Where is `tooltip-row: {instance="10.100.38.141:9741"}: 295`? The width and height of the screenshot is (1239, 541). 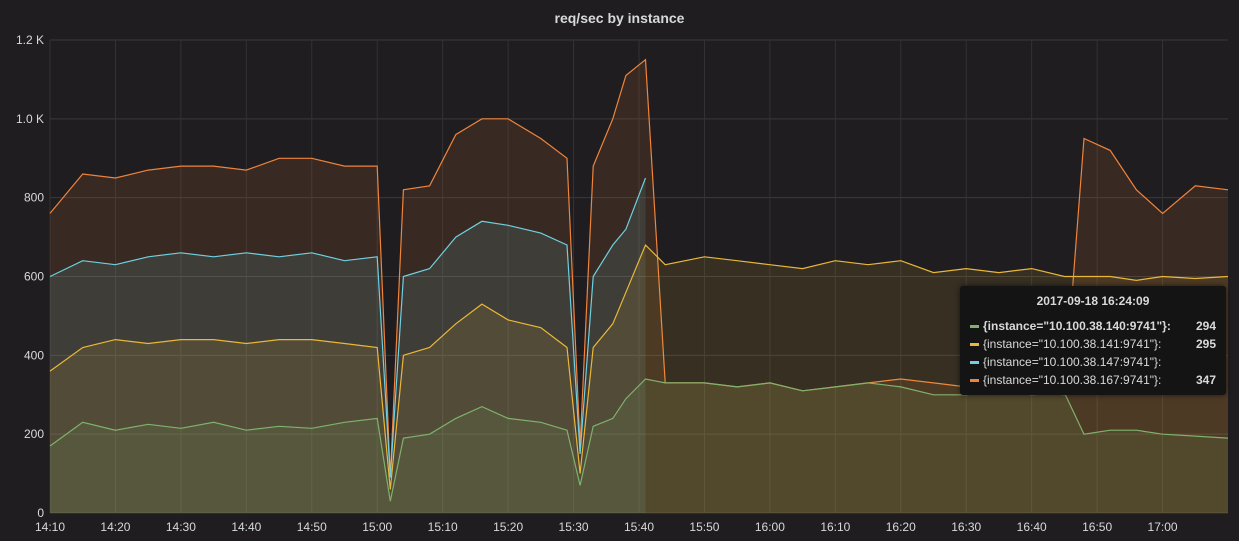
tooltip-row: {instance="10.100.38.141:9741"}: 295 is located at coordinates (1093, 344).